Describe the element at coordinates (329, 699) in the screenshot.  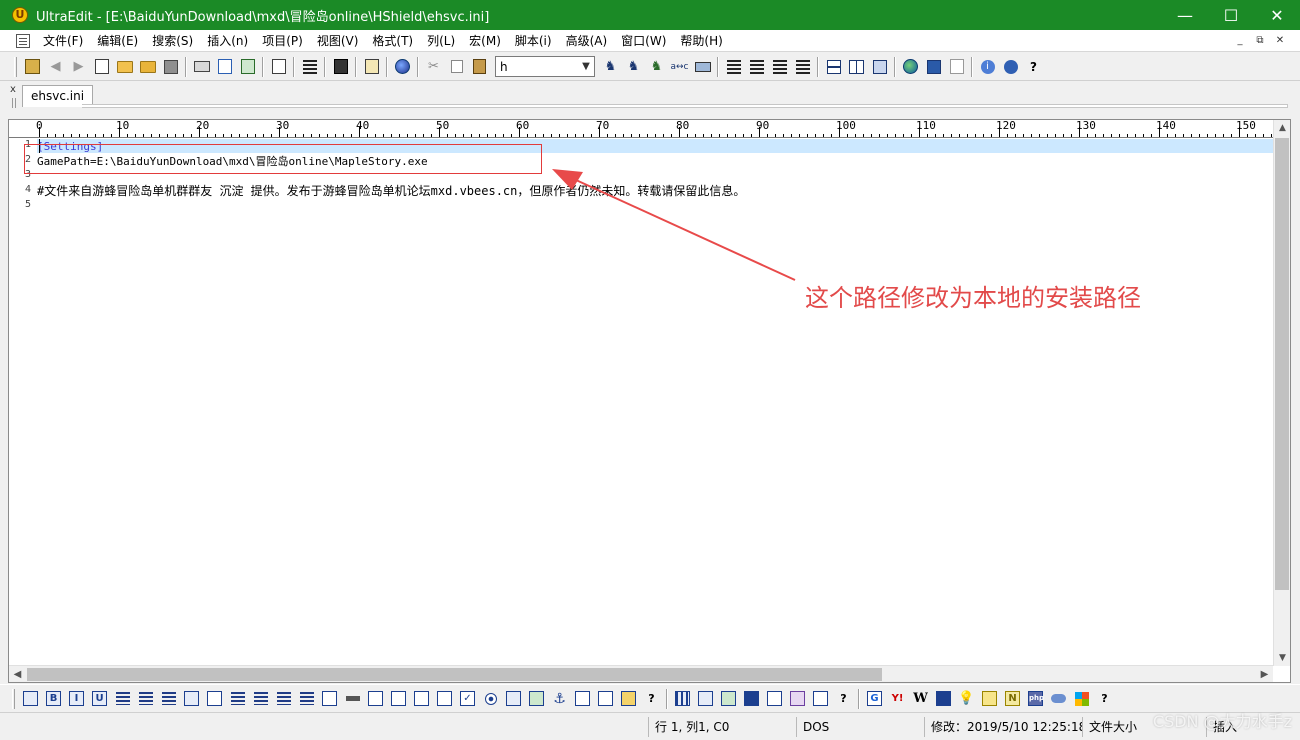
I see `div-icon` at that location.